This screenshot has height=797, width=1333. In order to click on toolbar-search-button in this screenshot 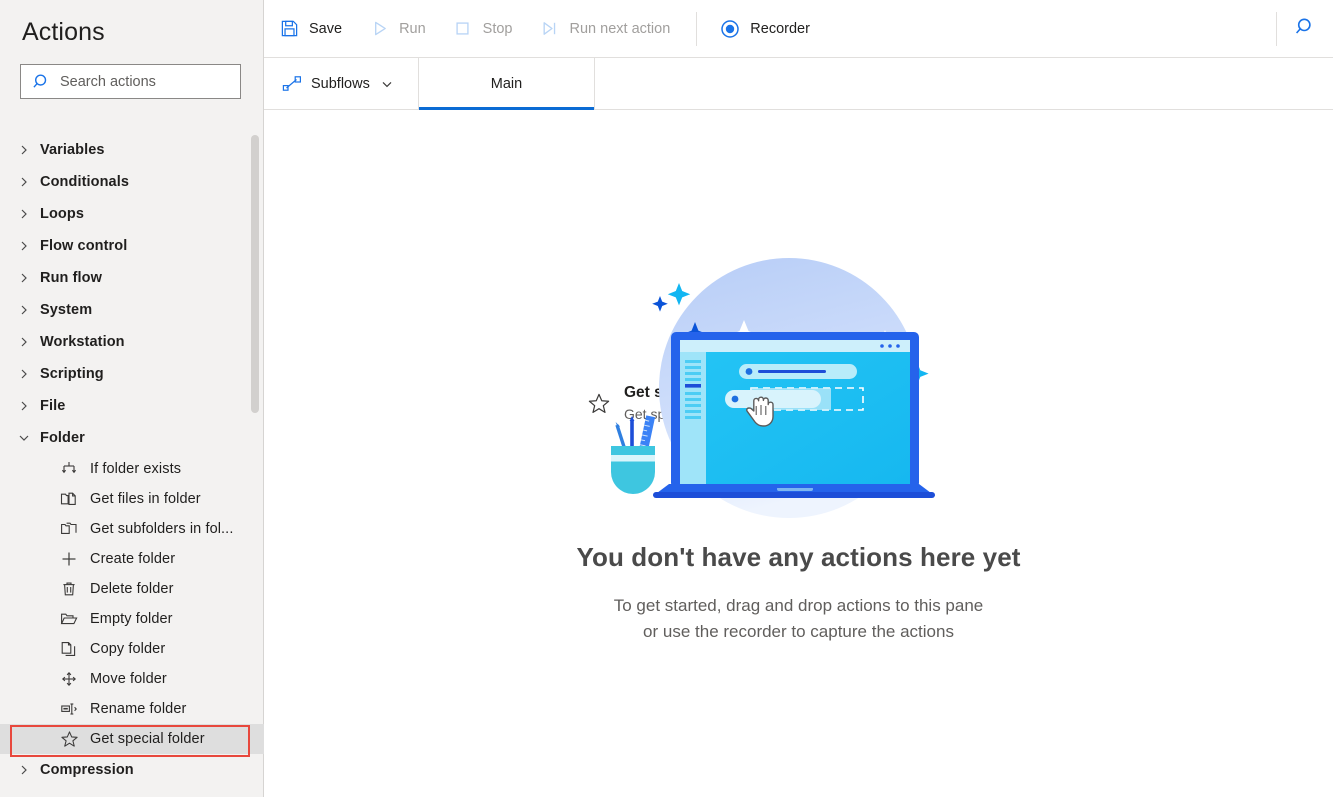, I will do `click(1305, 29)`.